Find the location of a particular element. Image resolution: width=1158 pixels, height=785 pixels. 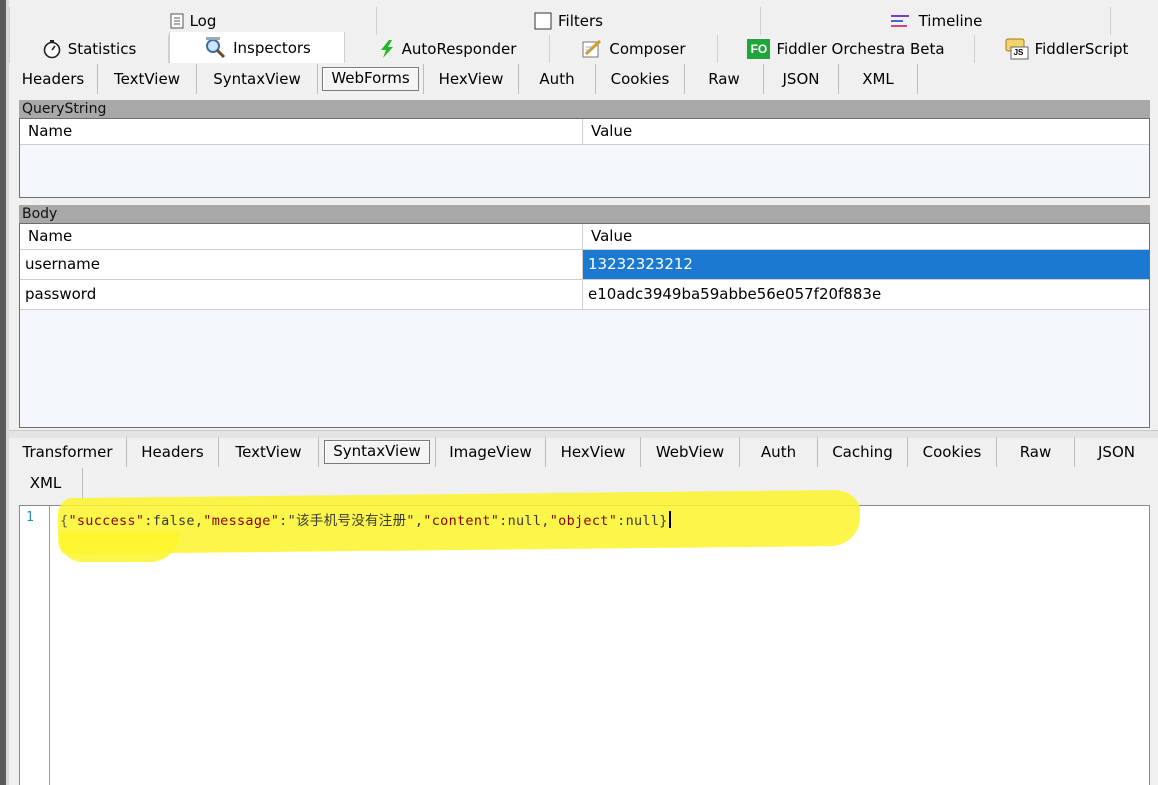

tab-fiddlerscript: JS FiddlerScript is located at coordinates (1066, 49).